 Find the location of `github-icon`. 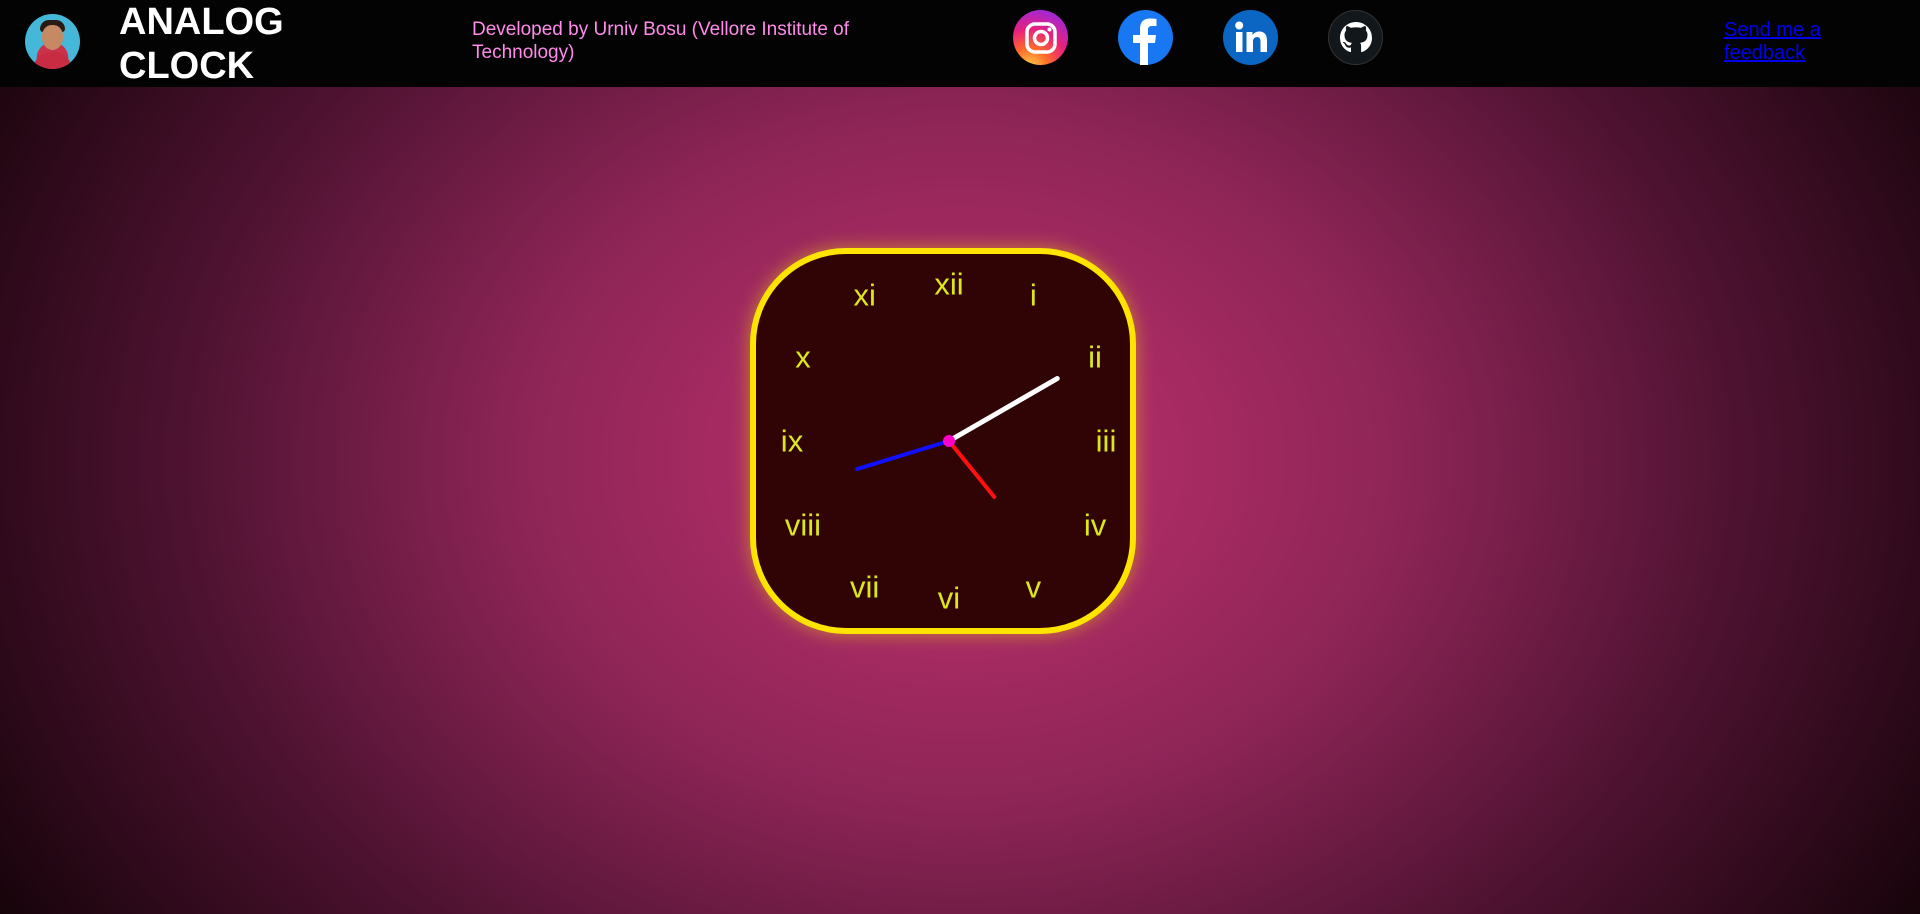

github-icon is located at coordinates (1355, 36).